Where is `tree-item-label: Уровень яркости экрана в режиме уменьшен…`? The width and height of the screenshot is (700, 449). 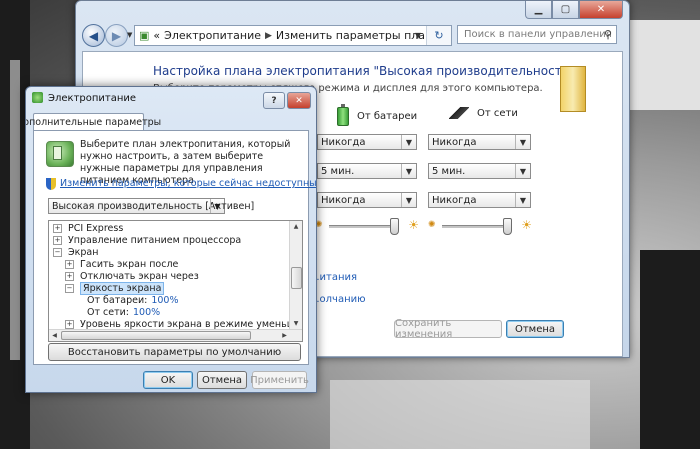 tree-item-label: Уровень яркости экрана в режиме уменьшен… is located at coordinates (191, 324).